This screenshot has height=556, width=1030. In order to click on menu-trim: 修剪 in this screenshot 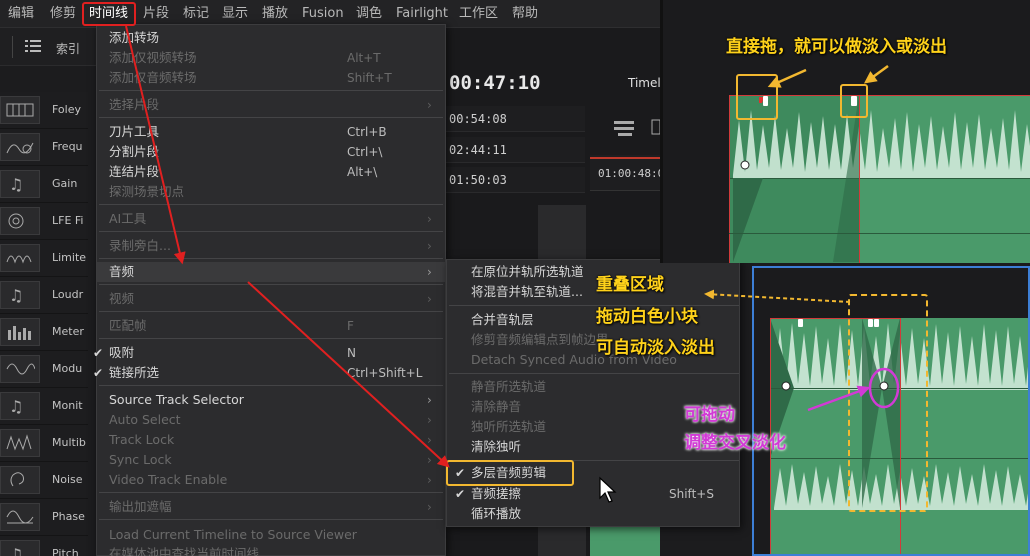, I will do `click(63, 14)`.